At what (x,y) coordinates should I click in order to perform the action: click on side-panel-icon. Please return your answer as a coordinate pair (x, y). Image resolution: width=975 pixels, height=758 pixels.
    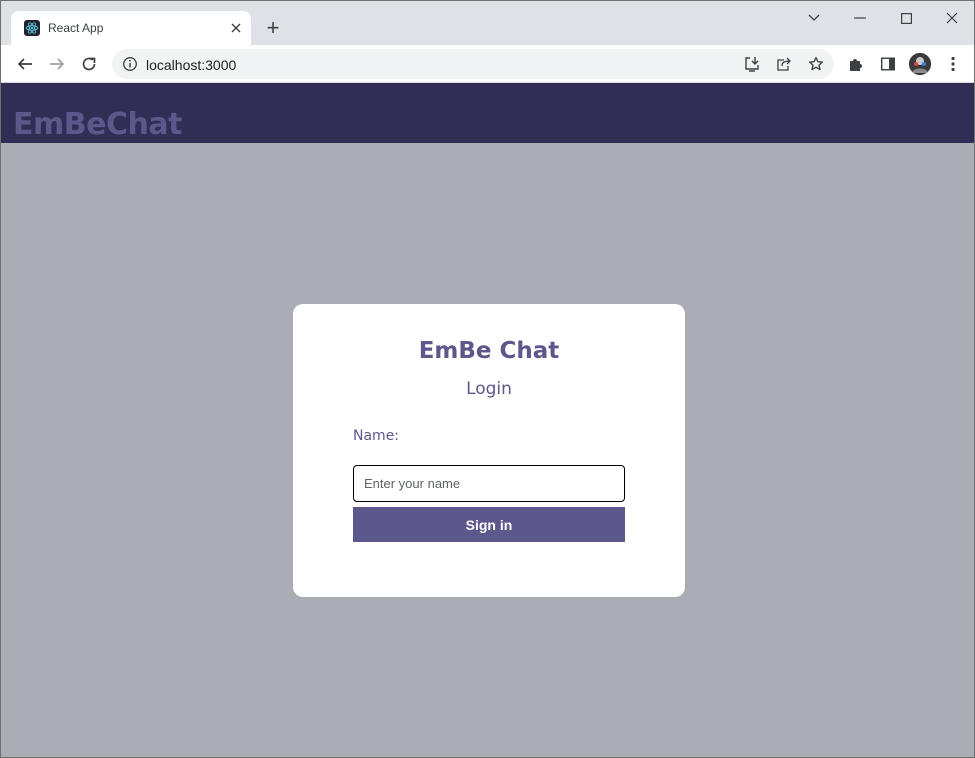
    Looking at the image, I should click on (888, 64).